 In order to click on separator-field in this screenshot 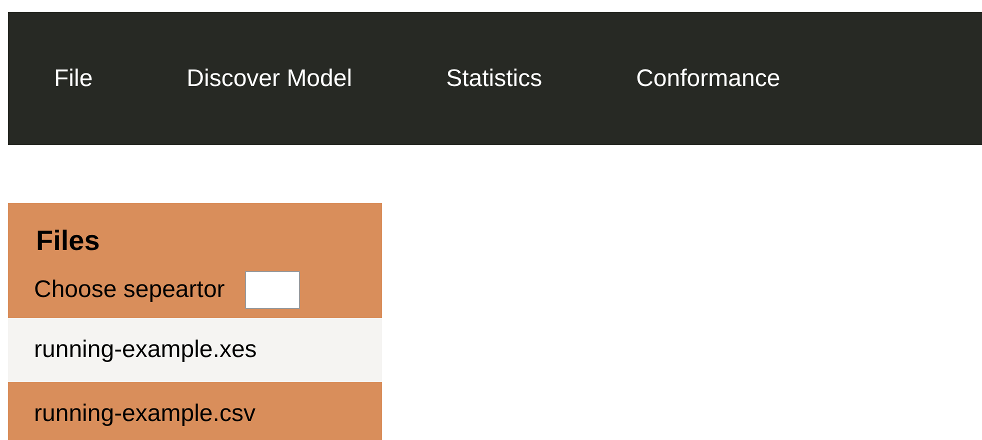, I will do `click(272, 289)`.